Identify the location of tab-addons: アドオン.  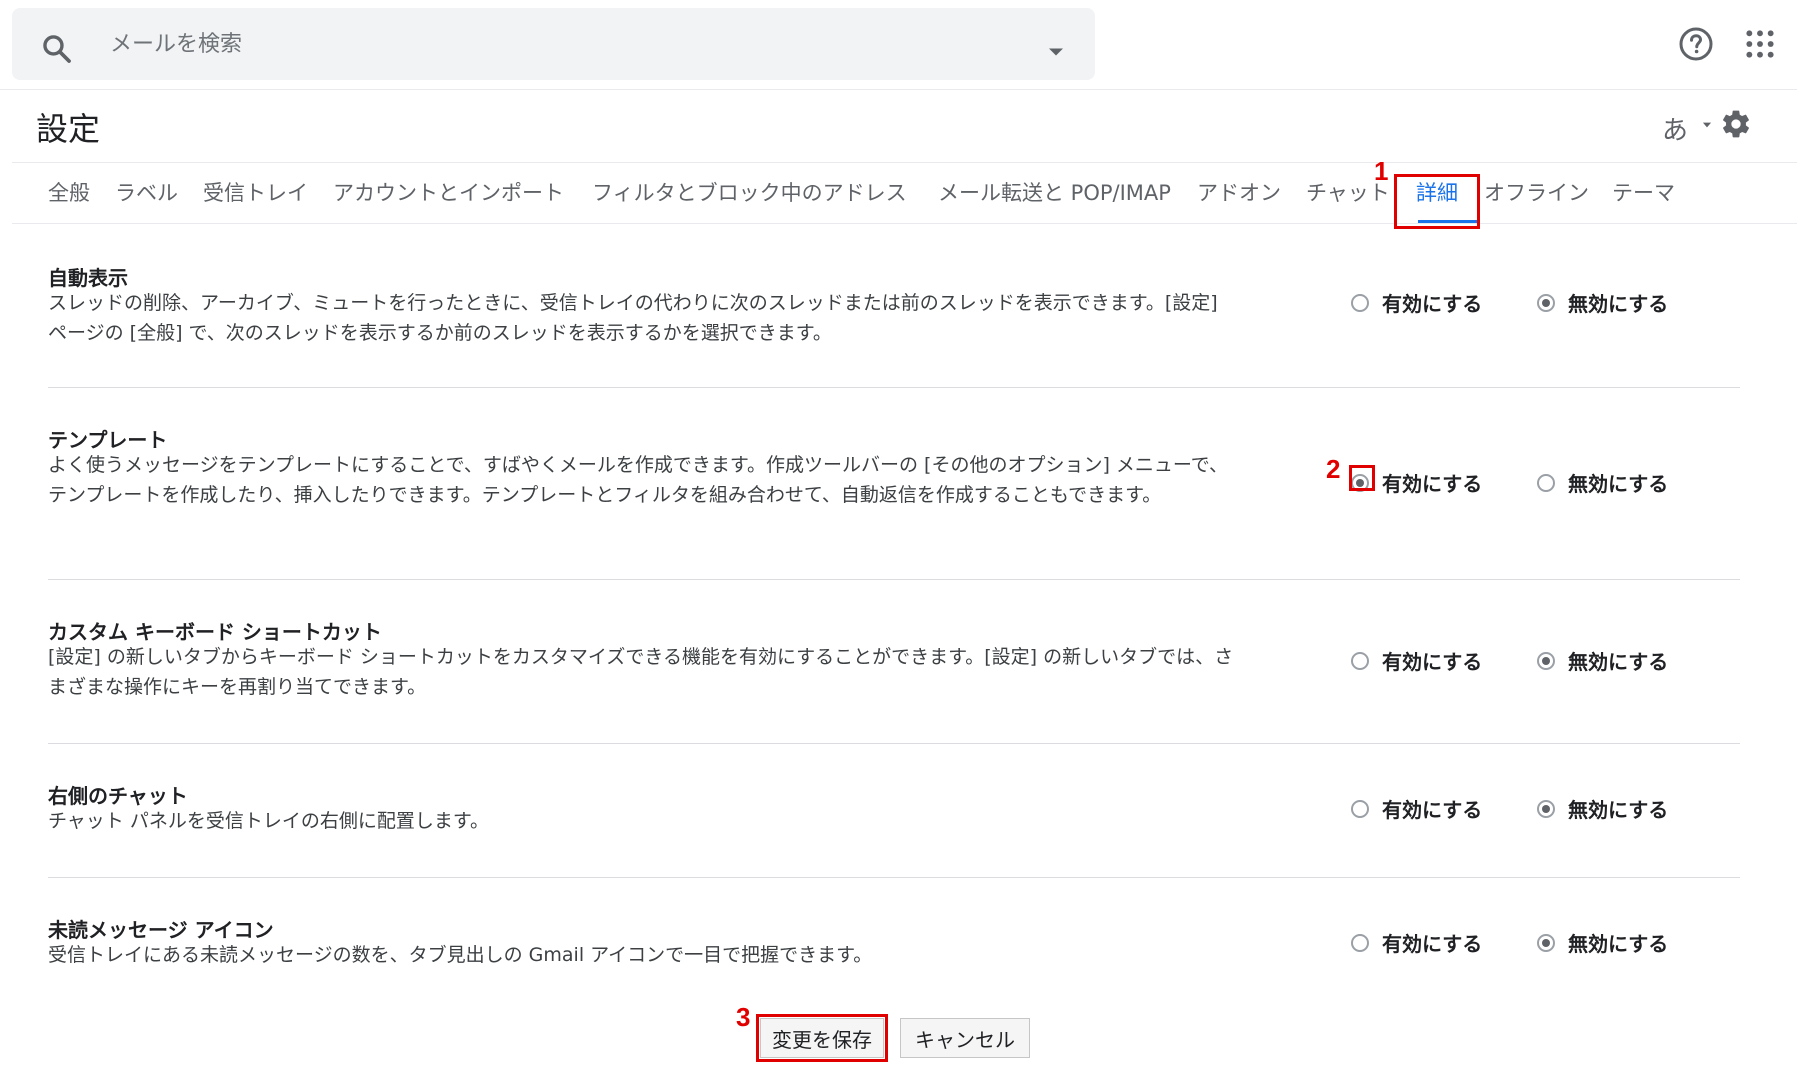
(1239, 192).